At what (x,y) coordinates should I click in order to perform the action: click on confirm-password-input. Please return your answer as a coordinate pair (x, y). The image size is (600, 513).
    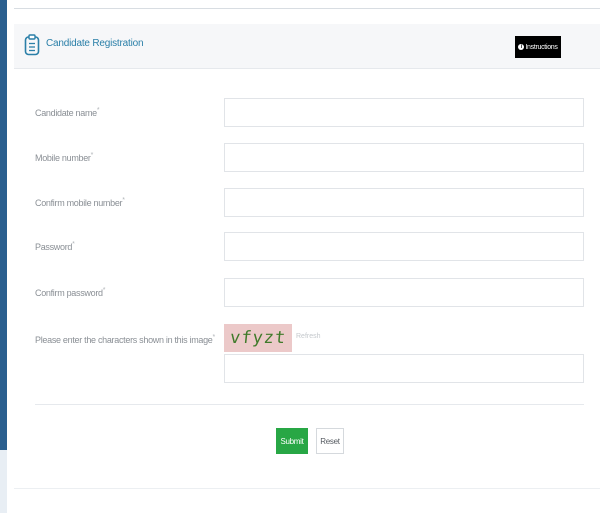
    Looking at the image, I should click on (404, 292).